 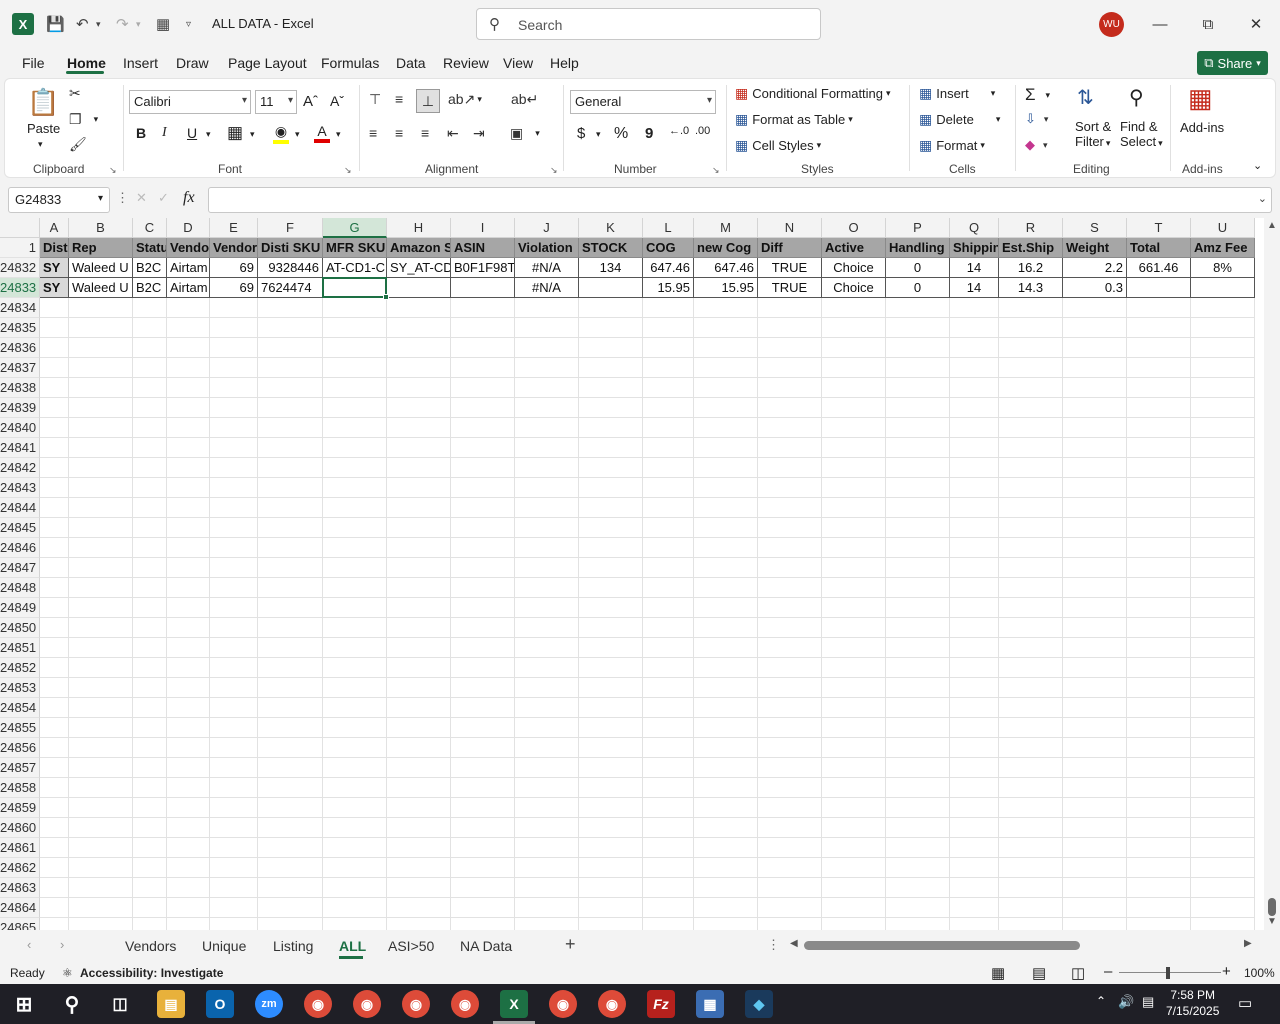 I want to click on task-view-icon: ◫, so click(x=120, y=1004).